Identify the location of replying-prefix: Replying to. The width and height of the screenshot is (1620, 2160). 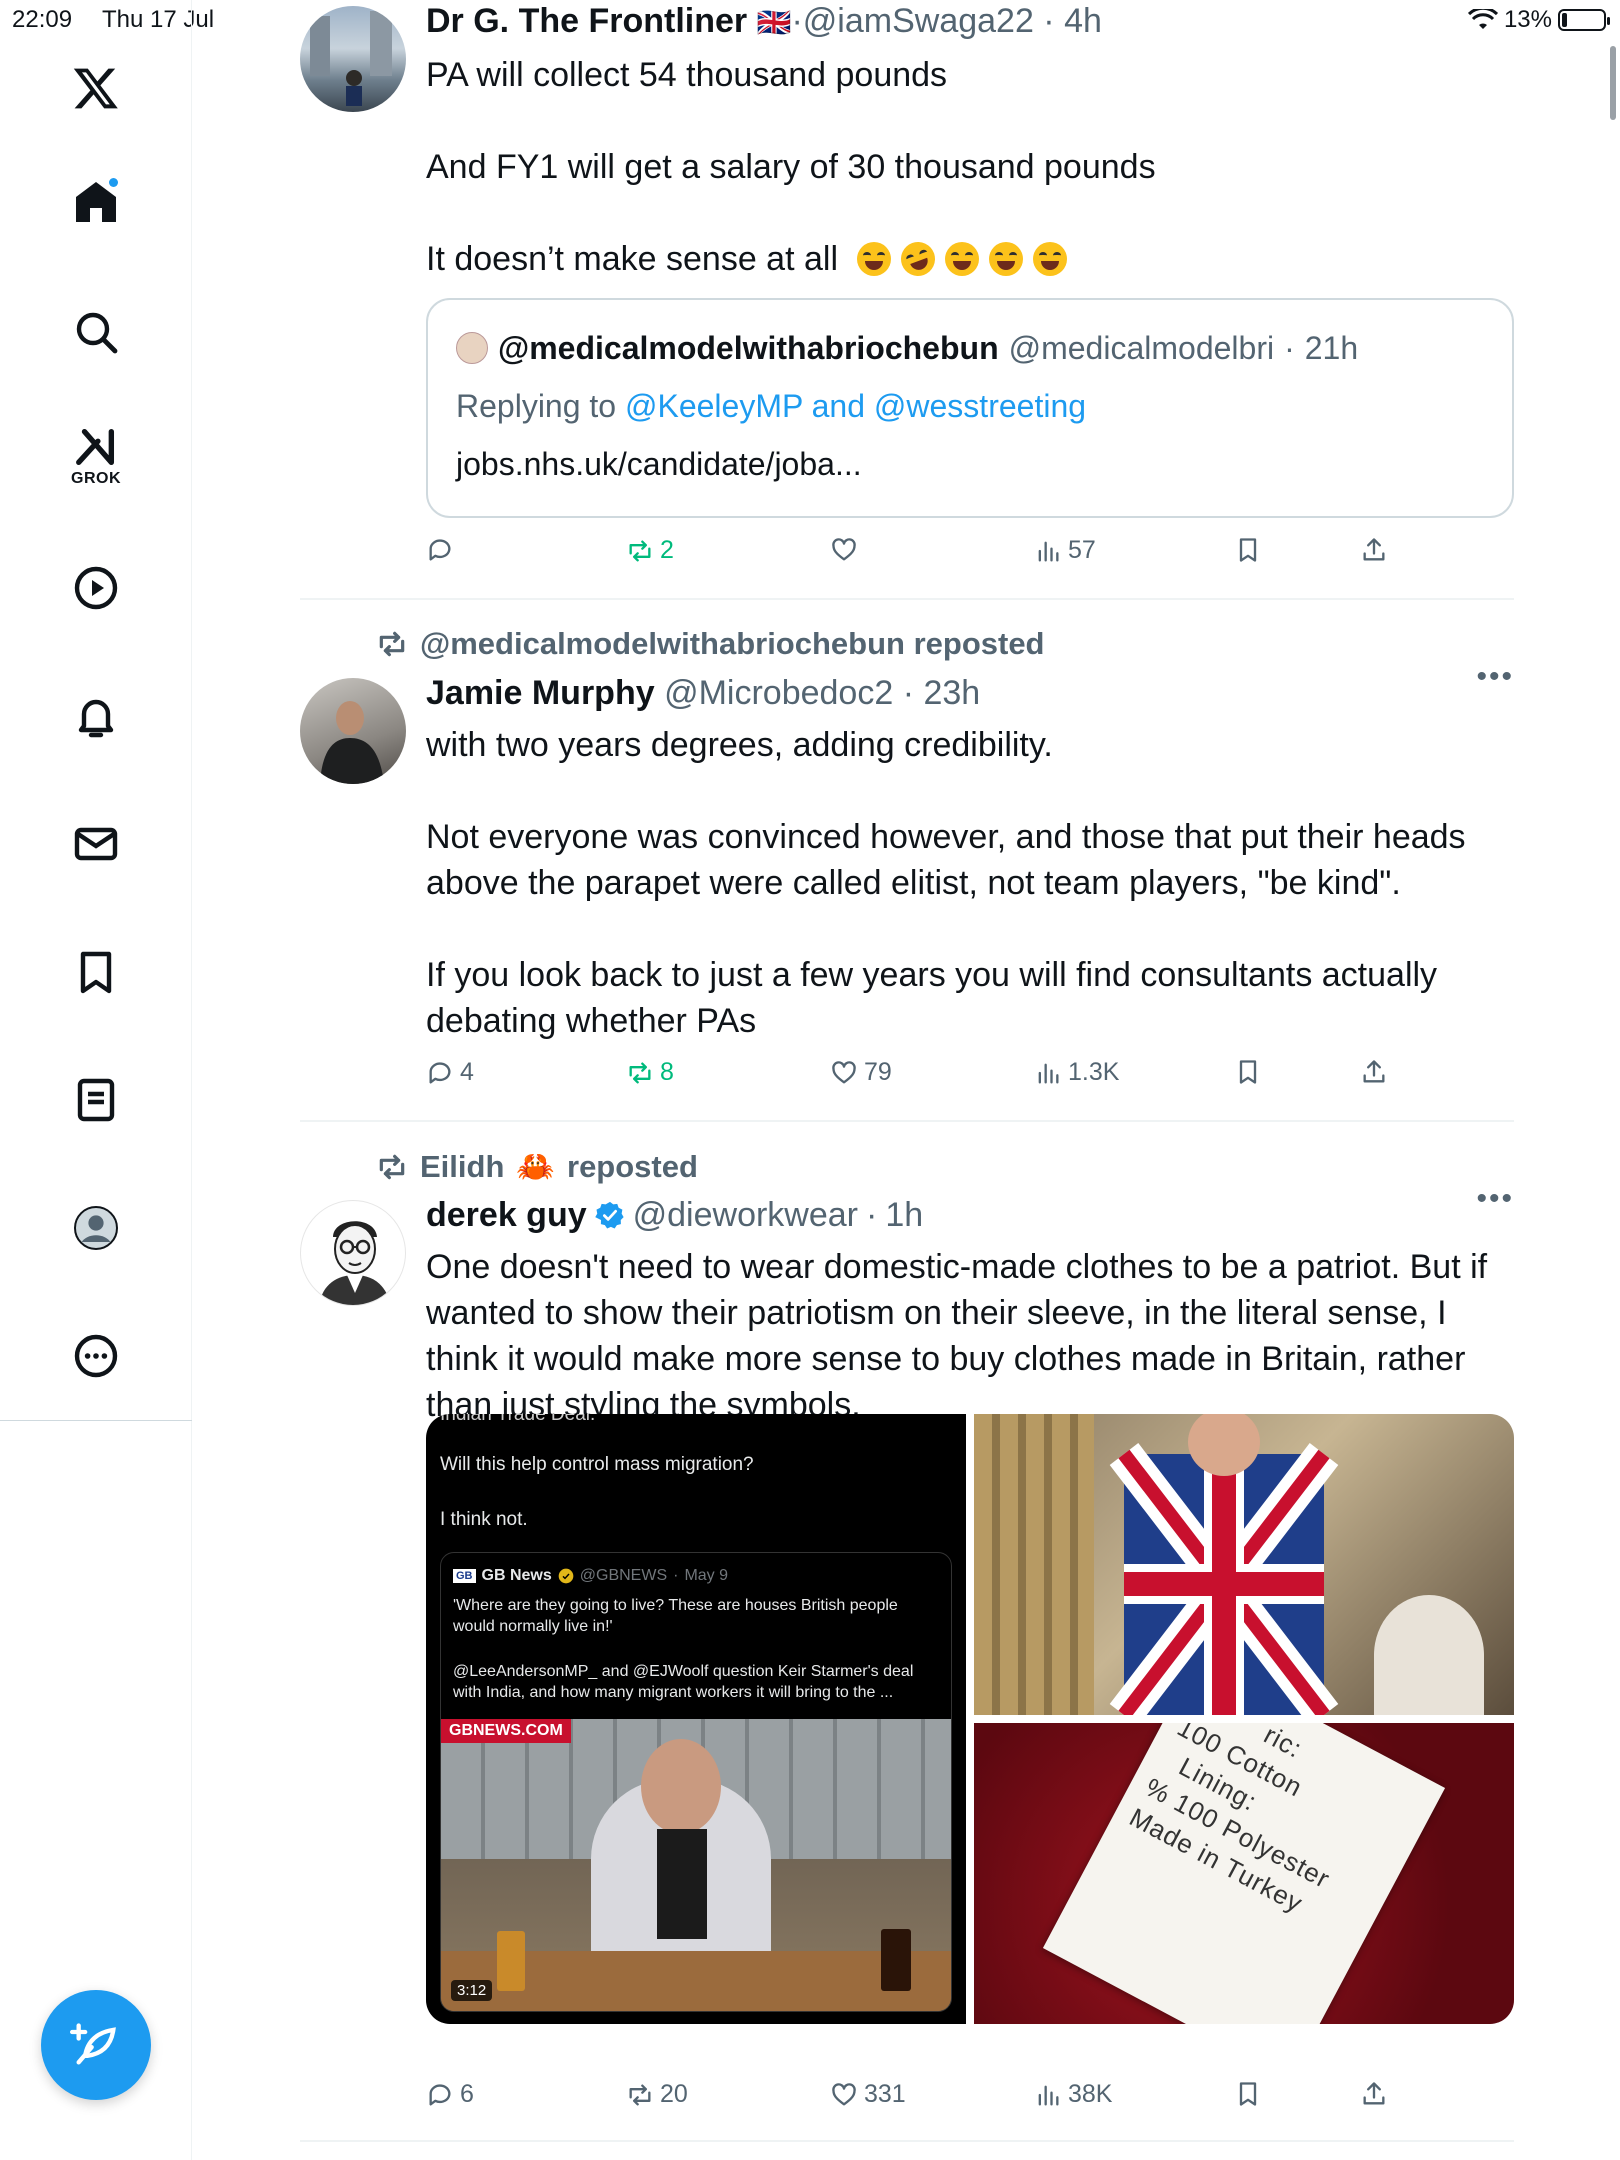
(536, 406).